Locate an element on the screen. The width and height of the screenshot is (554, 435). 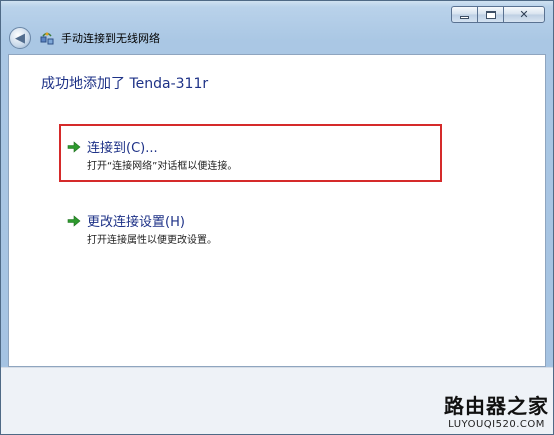
connect-option-description: 打开“连接网络”对话框以便连接。 is located at coordinates (162, 166).